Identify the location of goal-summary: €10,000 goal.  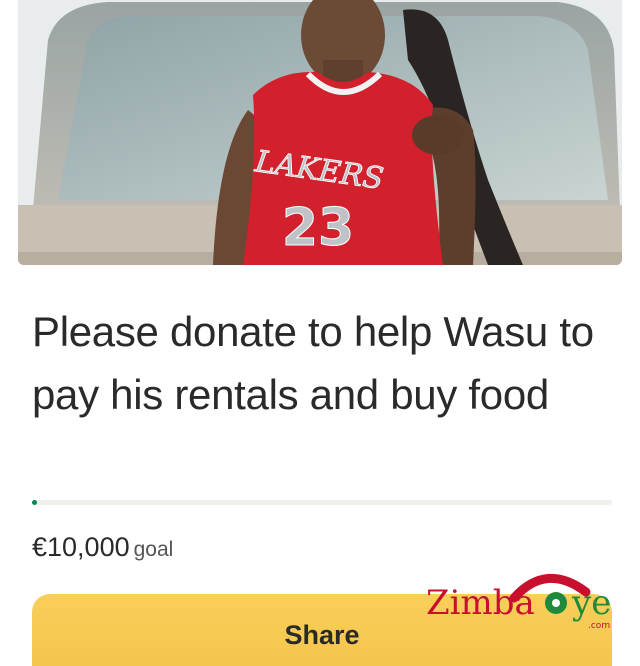
(102, 547).